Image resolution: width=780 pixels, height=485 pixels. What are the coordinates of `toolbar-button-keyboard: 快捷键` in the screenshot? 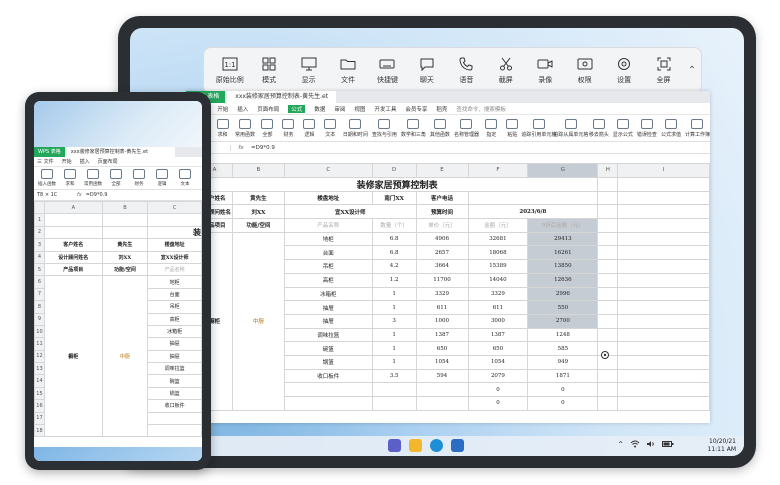 It's located at (387, 71).